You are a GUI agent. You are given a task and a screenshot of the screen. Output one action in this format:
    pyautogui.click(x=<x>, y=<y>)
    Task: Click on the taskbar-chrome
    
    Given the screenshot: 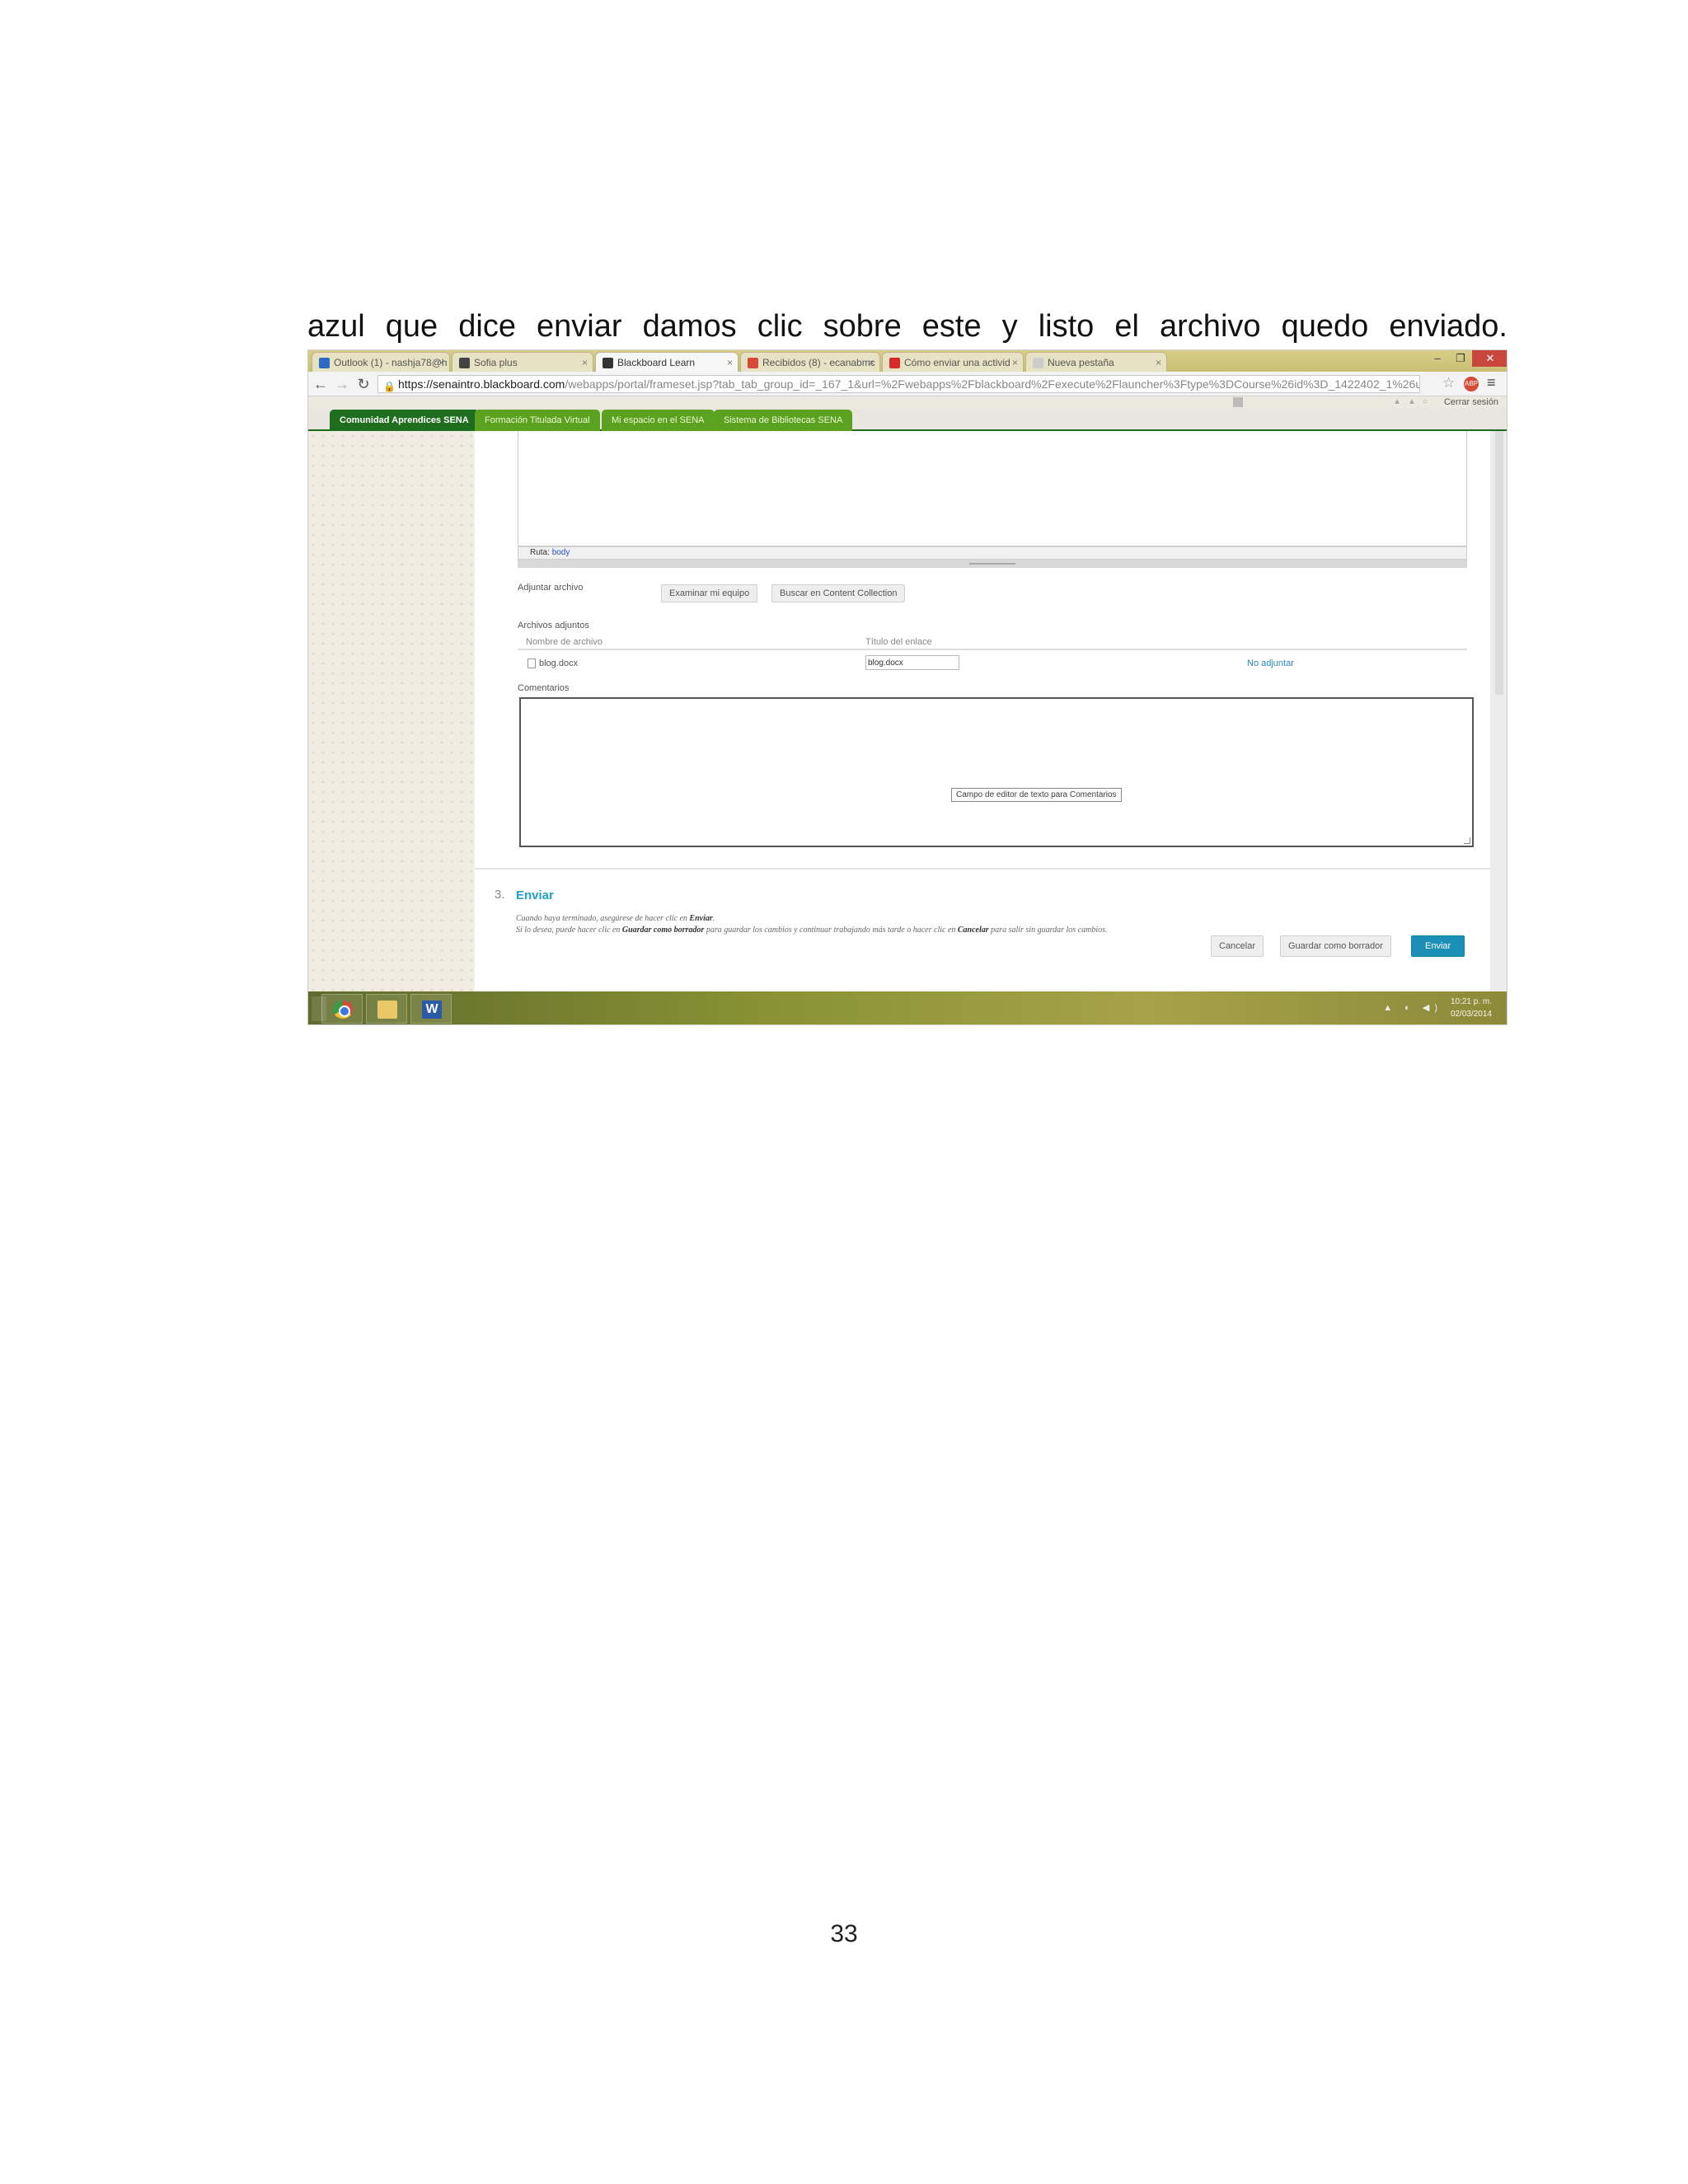 What is the action you would take?
    pyautogui.click(x=342, y=1009)
    